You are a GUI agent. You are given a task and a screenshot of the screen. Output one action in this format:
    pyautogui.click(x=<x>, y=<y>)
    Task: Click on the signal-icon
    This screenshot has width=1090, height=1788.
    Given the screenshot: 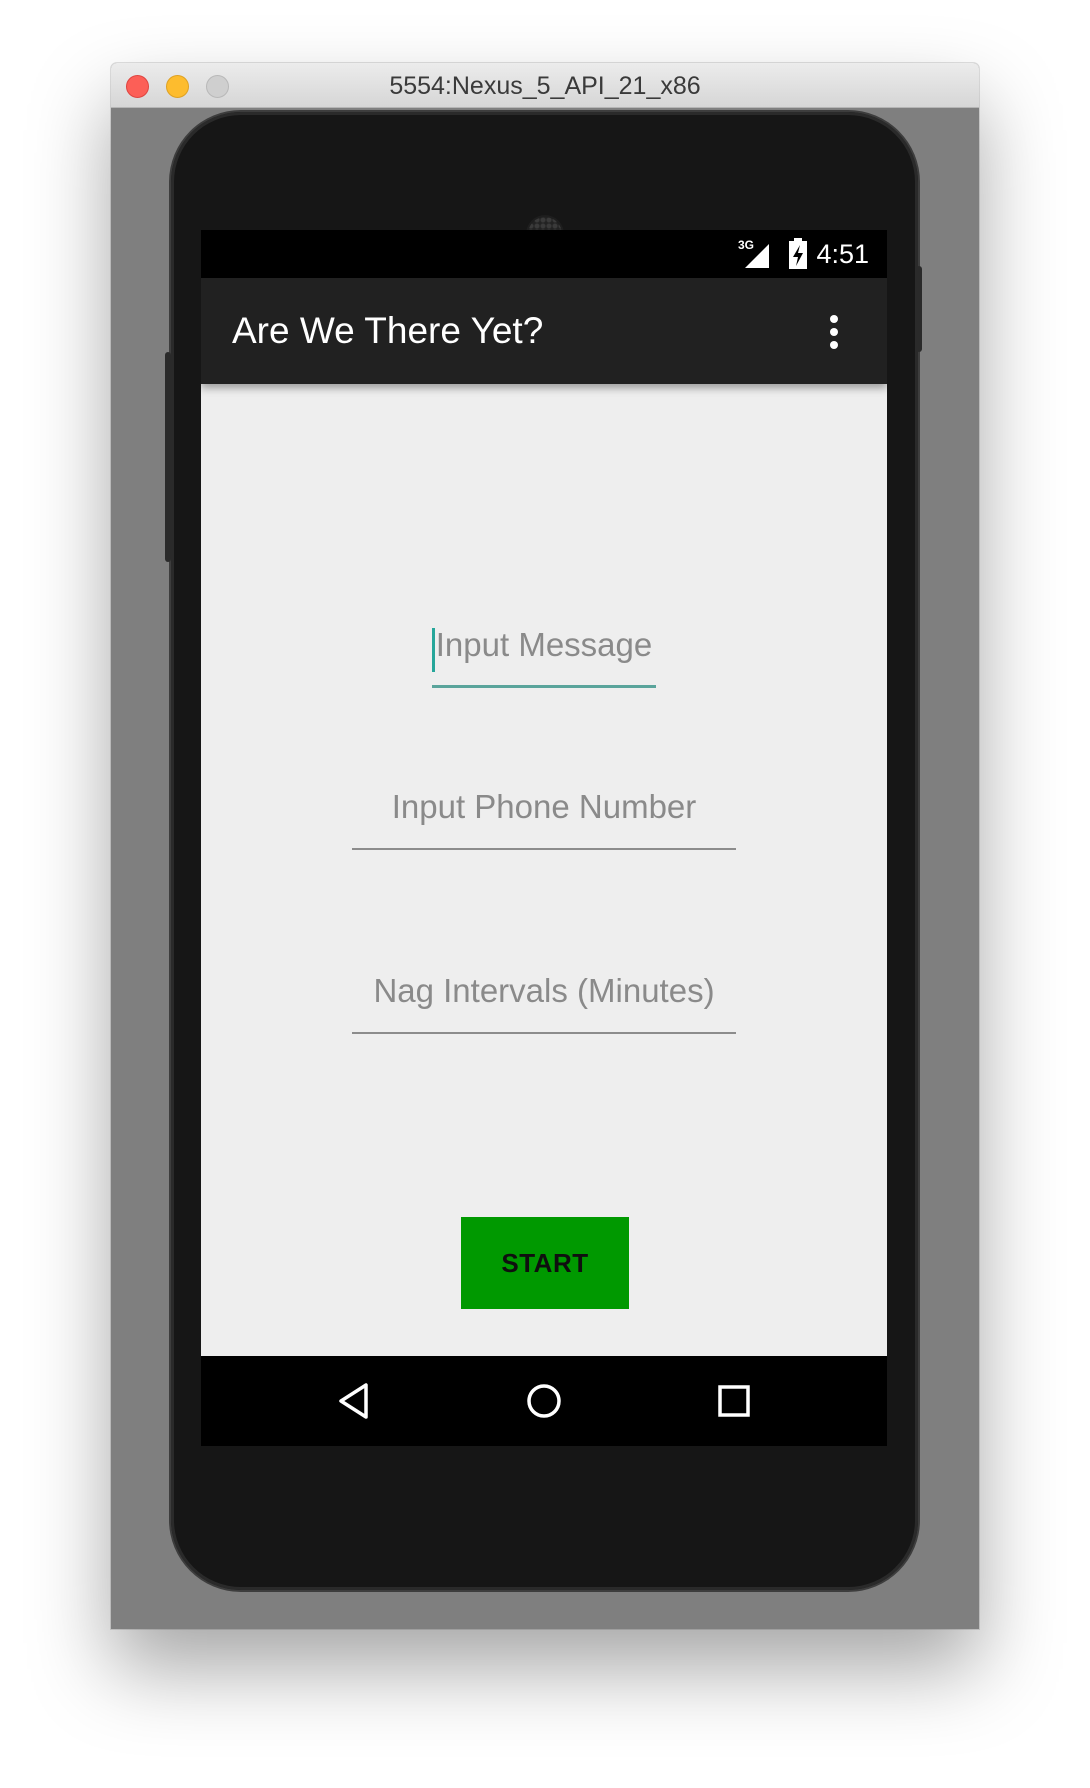 What is the action you would take?
    pyautogui.click(x=757, y=256)
    